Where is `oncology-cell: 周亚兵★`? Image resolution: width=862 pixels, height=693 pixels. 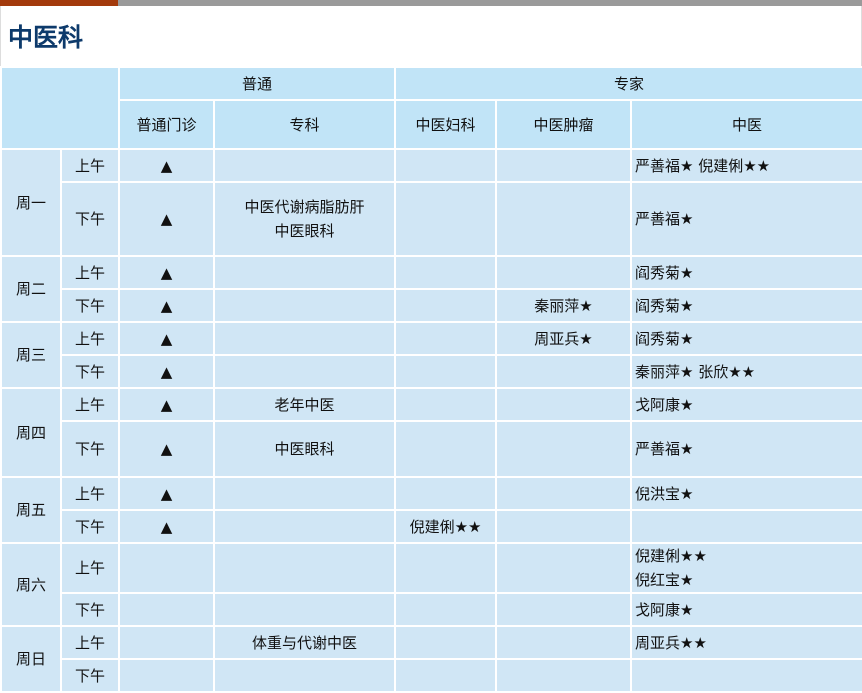 oncology-cell: 周亚兵★ is located at coordinates (564, 338).